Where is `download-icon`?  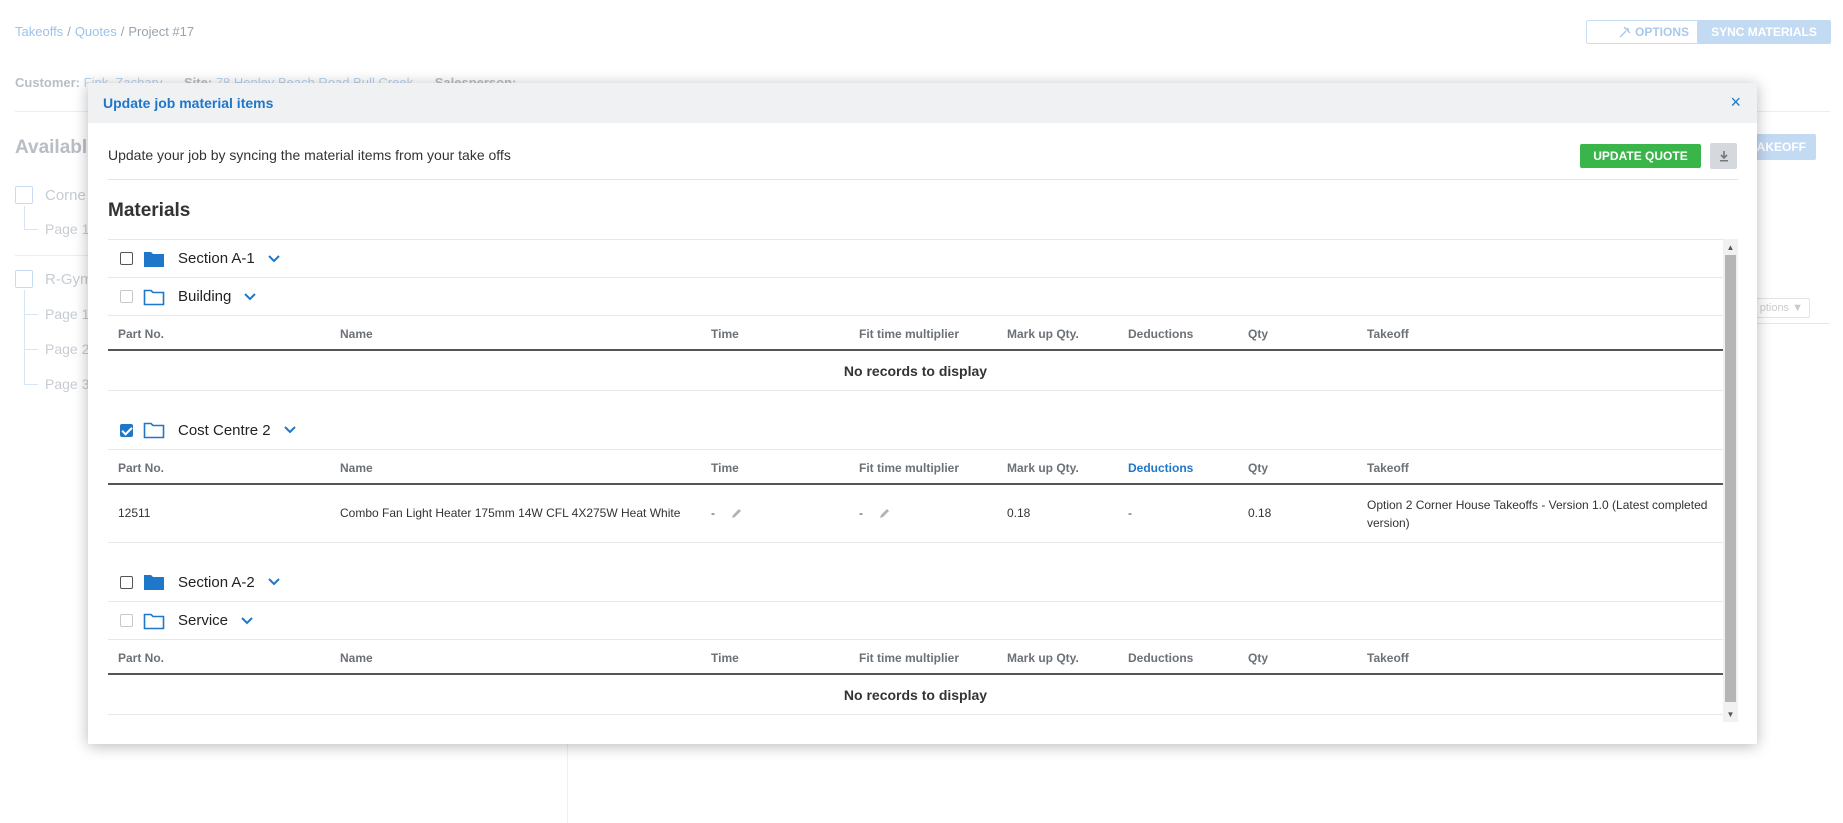
download-icon is located at coordinates (1723, 156).